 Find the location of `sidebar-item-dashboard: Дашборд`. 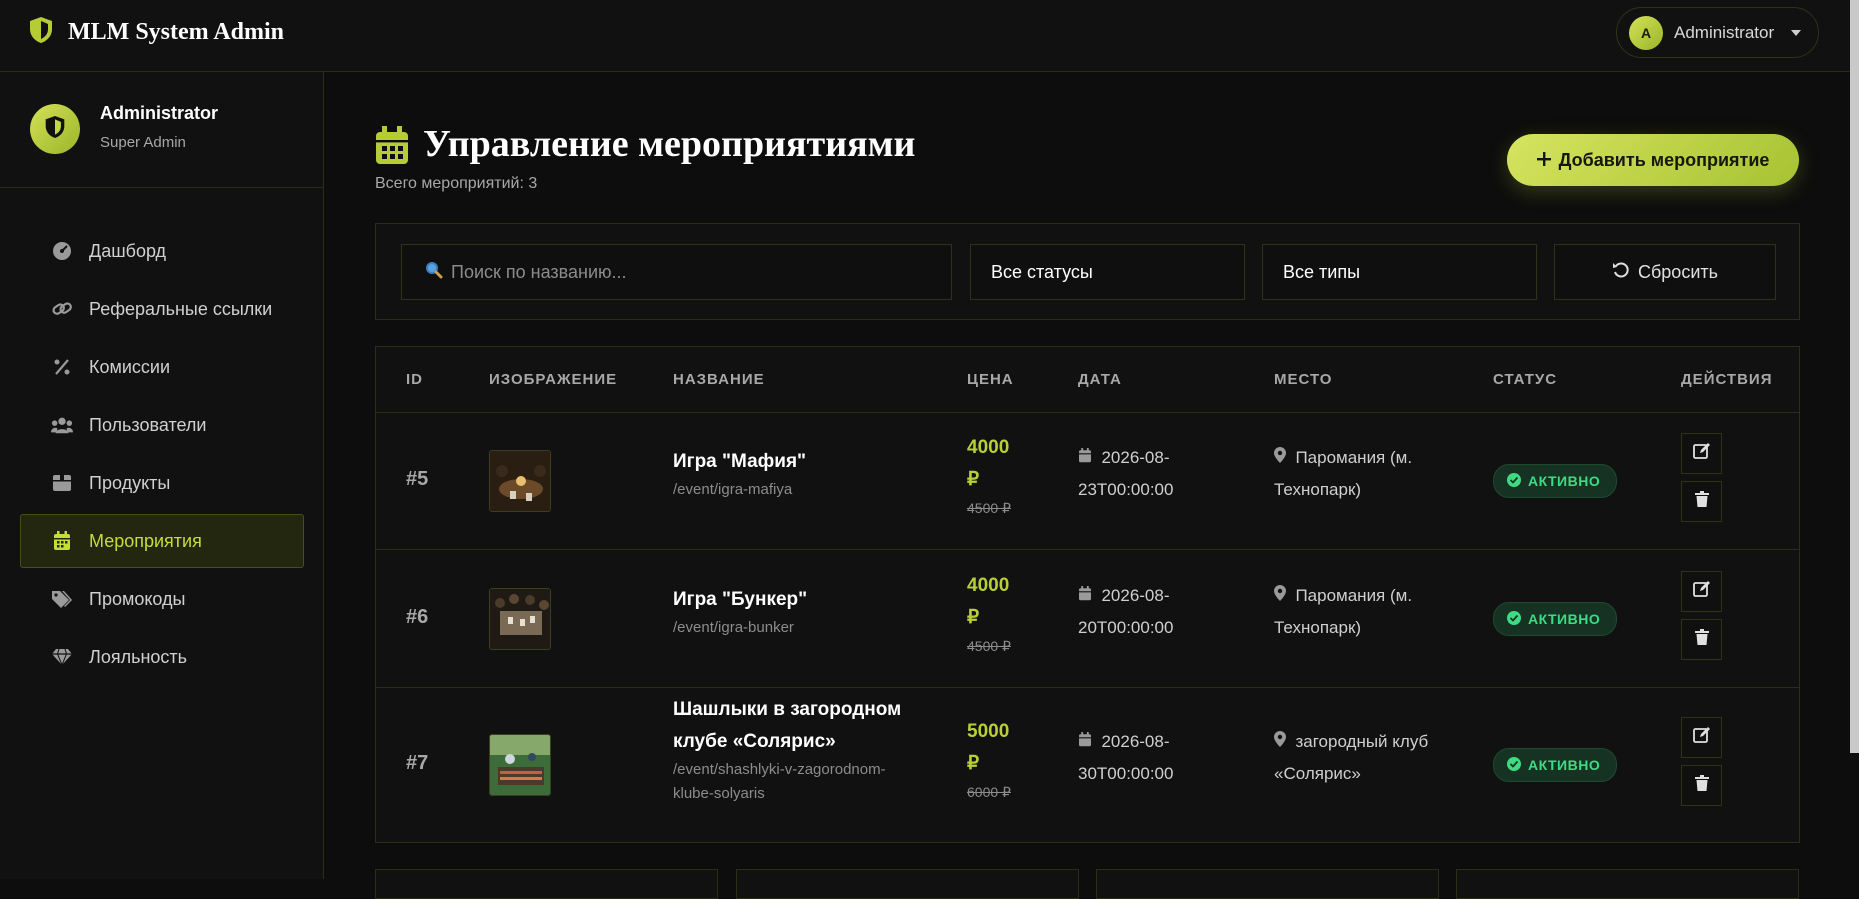

sidebar-item-dashboard: Дашборд is located at coordinates (162, 251).